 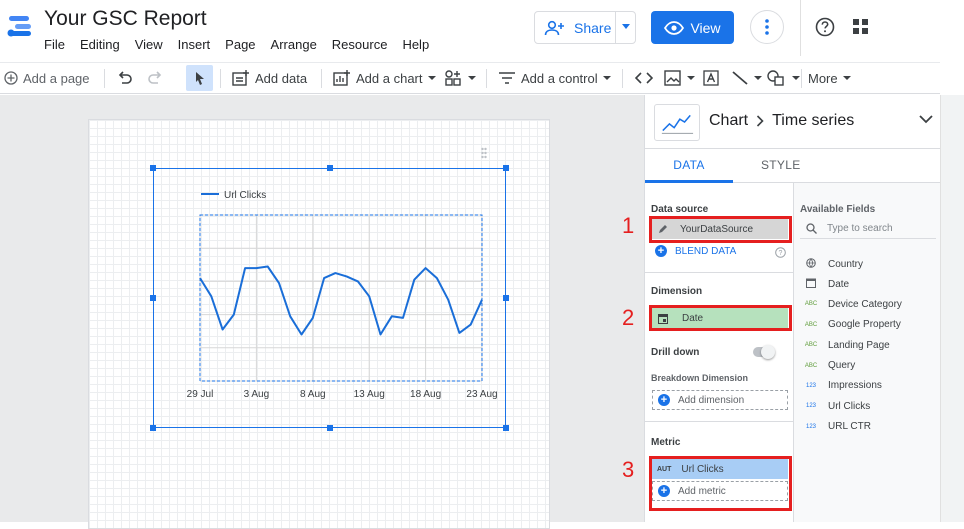 What do you see at coordinates (554, 78) in the screenshot?
I see `add-control-button: Add a control` at bounding box center [554, 78].